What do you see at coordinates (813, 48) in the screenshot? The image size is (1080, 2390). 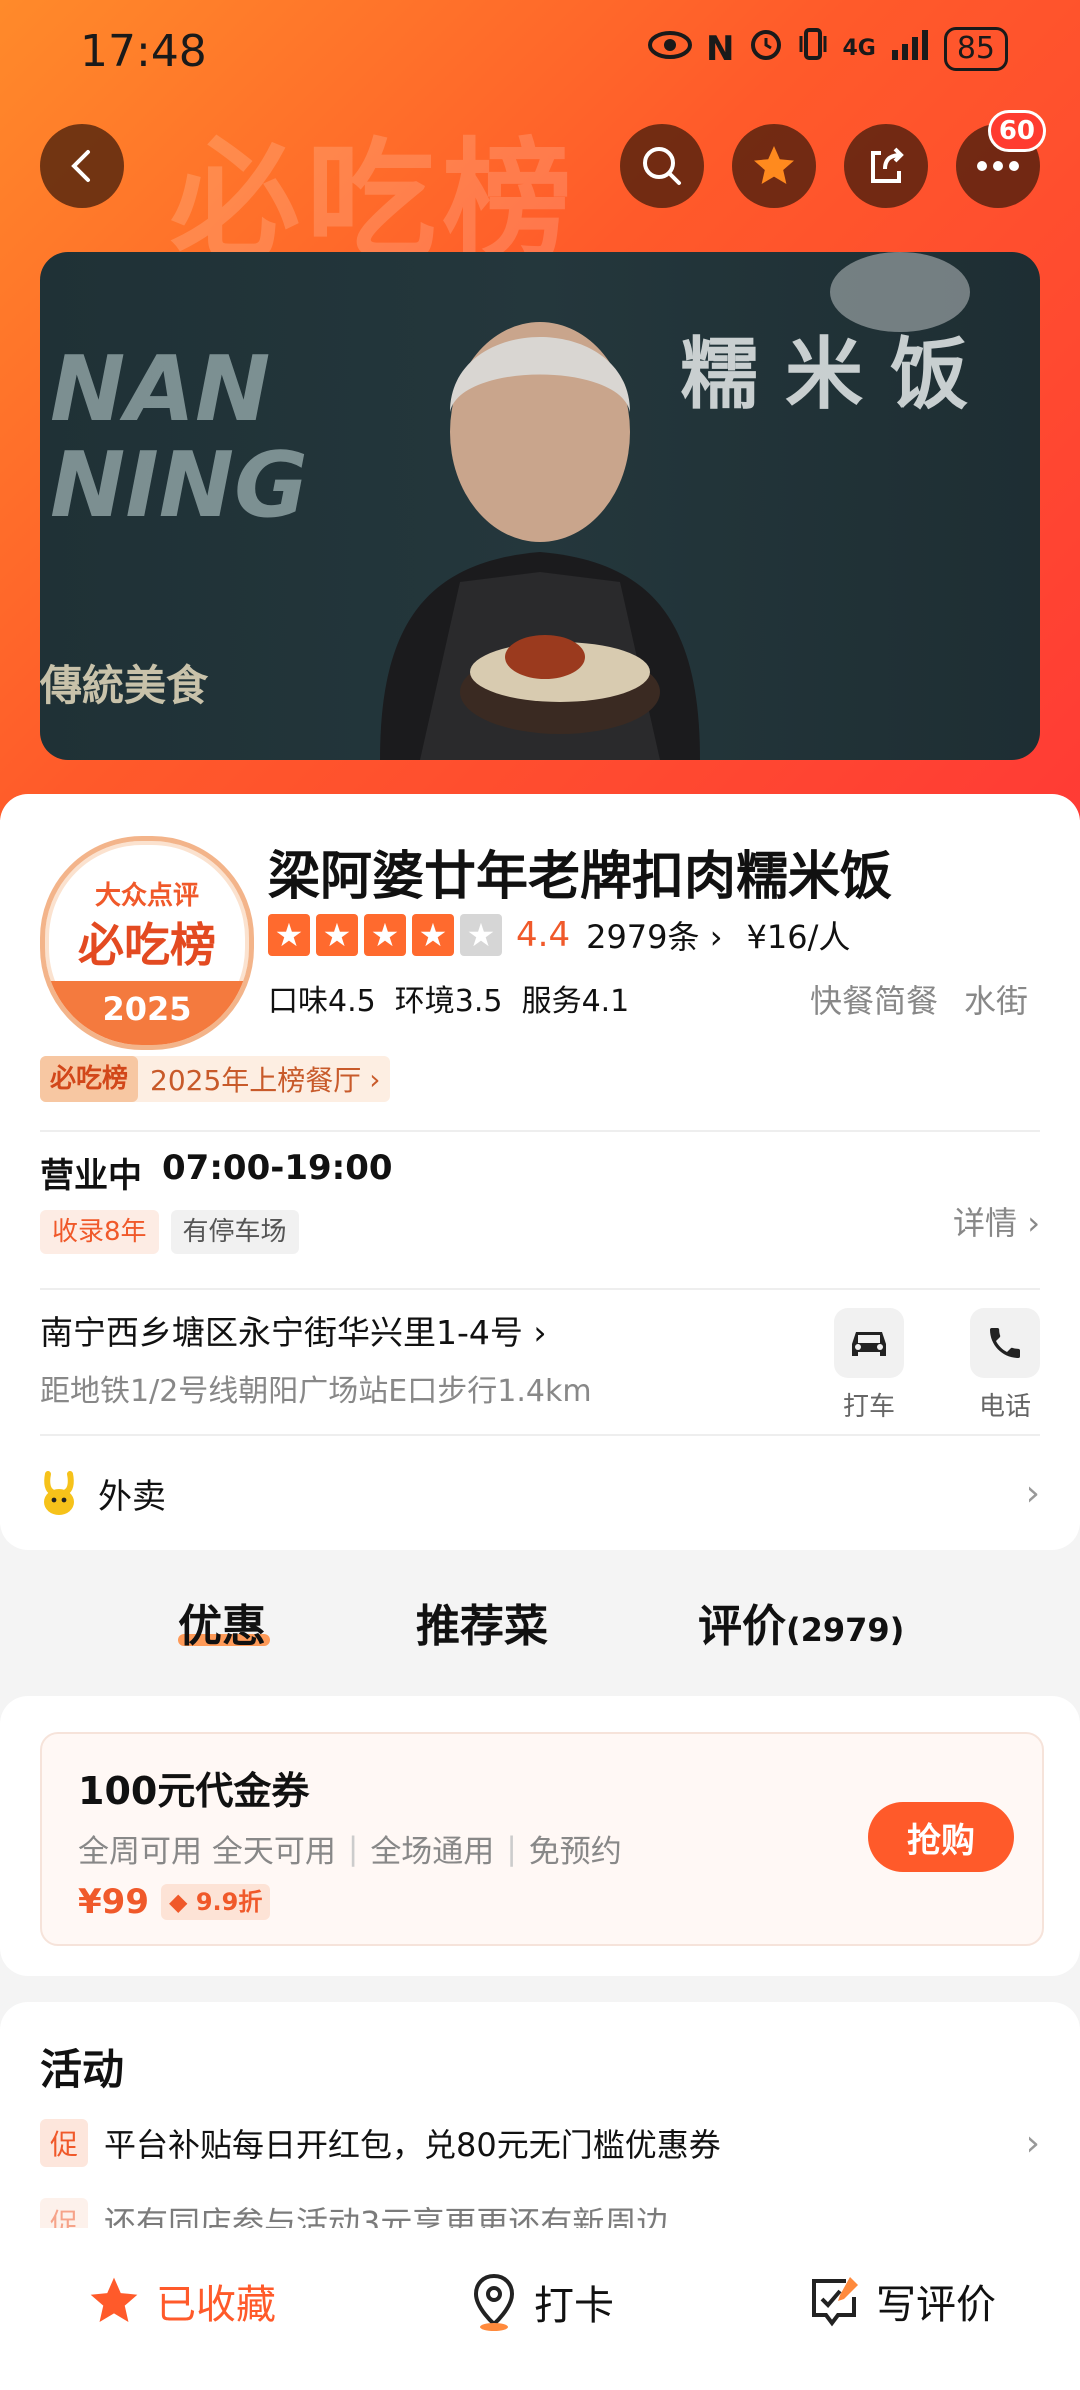 I see `vibrate-icon` at bounding box center [813, 48].